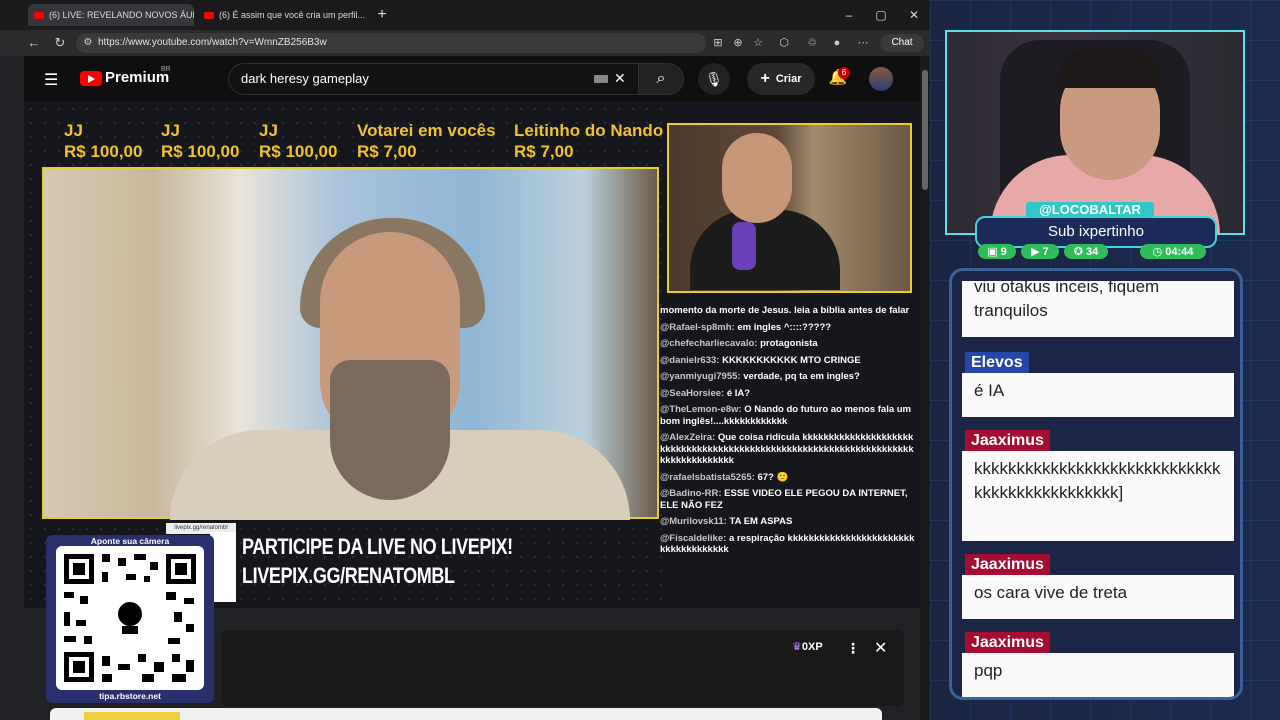  What do you see at coordinates (1098, 597) in the screenshot?
I see `chat-message-box: os cara vive de treta` at bounding box center [1098, 597].